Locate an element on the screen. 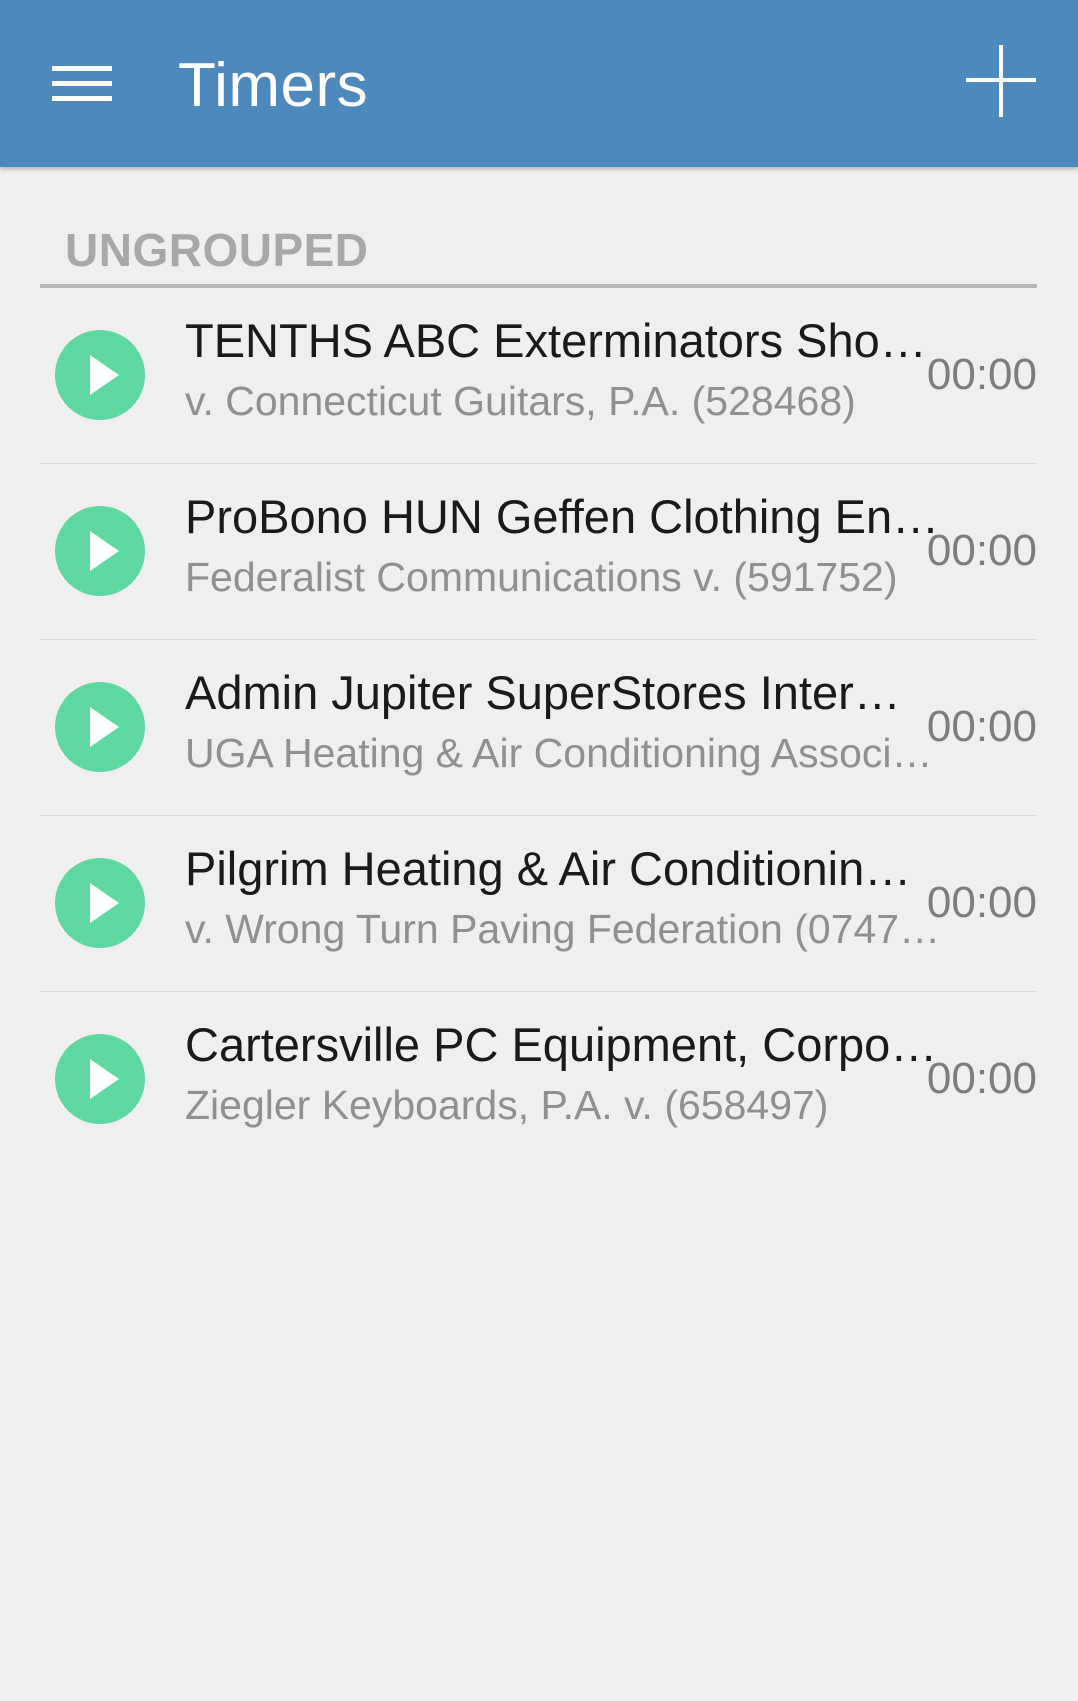  group-header: UNGROUPED is located at coordinates (538, 254).